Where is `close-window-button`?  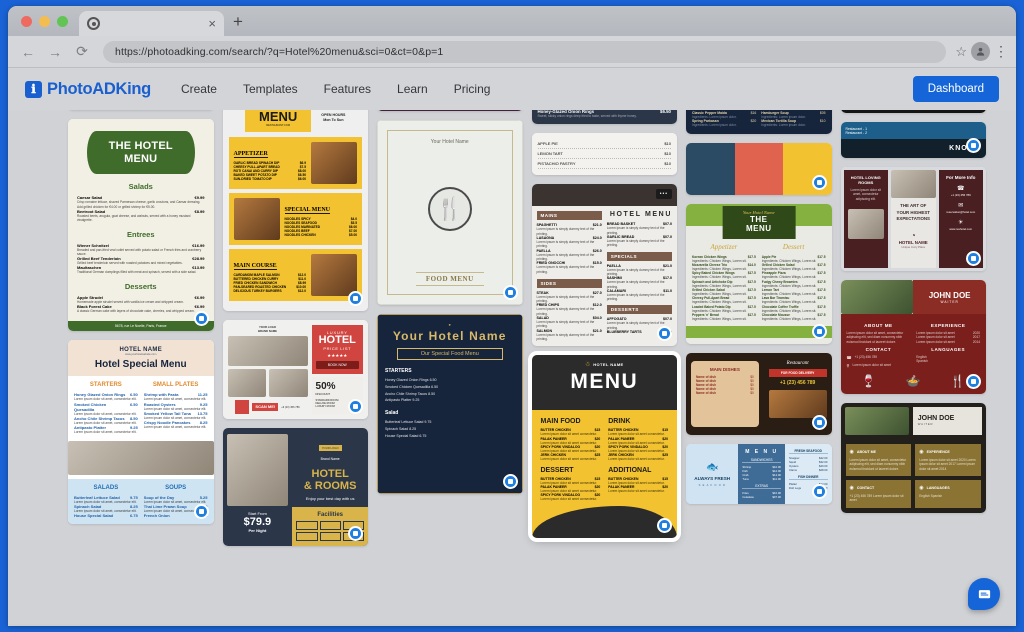
close-window-button is located at coordinates (26, 21).